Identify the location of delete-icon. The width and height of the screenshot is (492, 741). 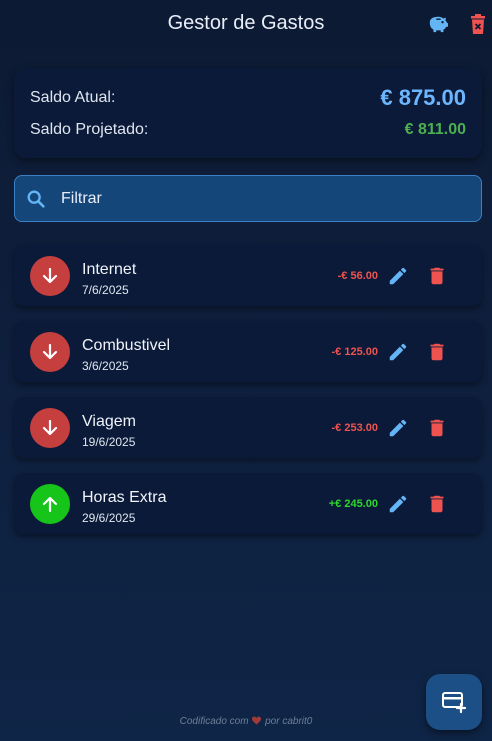
(478, 24).